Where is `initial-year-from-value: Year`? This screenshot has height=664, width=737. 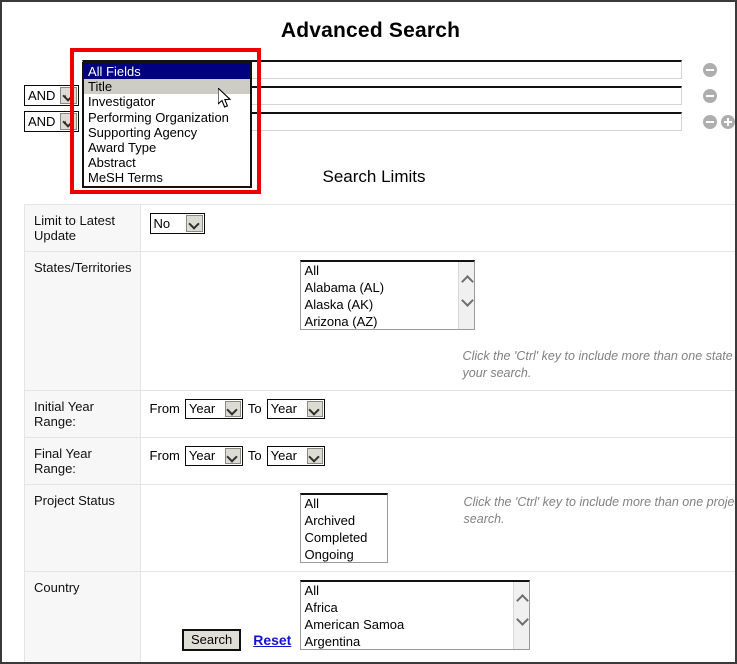
initial-year-from-value: Year is located at coordinates (202, 408).